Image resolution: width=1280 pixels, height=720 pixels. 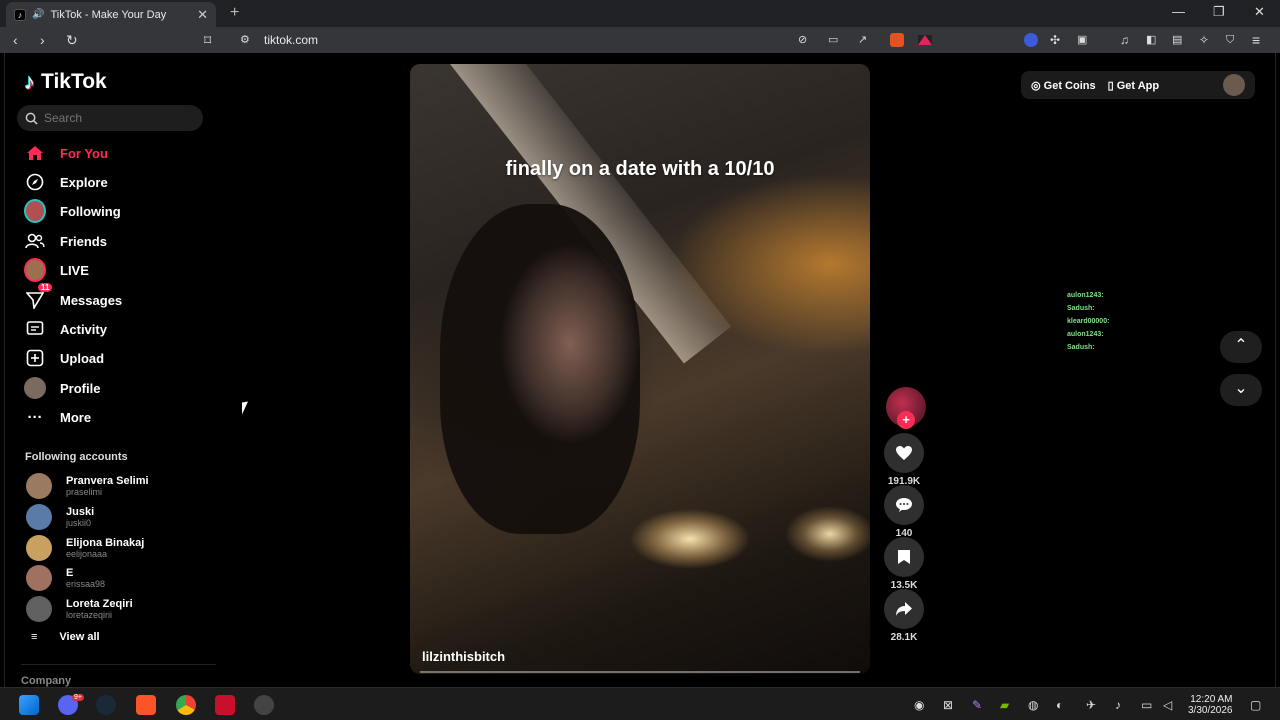 What do you see at coordinates (60, 517) in the screenshot?
I see `following-account: Juski juskii0` at bounding box center [60, 517].